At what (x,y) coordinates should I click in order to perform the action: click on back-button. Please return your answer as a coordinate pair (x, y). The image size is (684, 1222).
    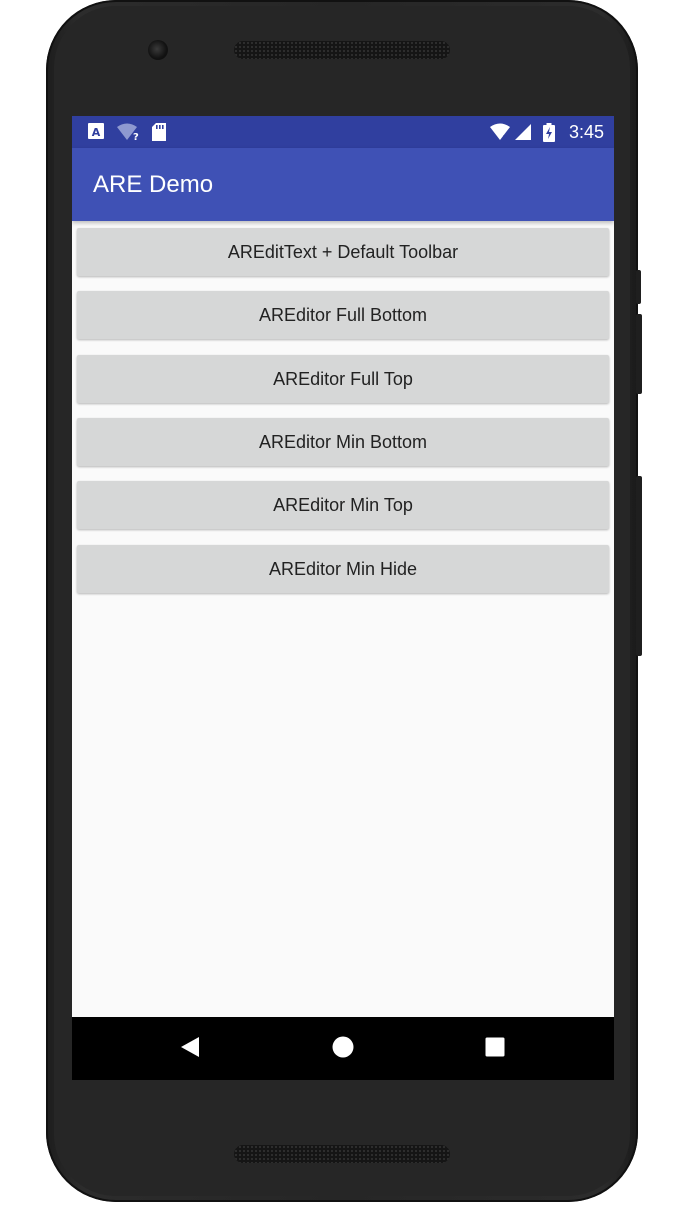
    Looking at the image, I should click on (190, 1048).